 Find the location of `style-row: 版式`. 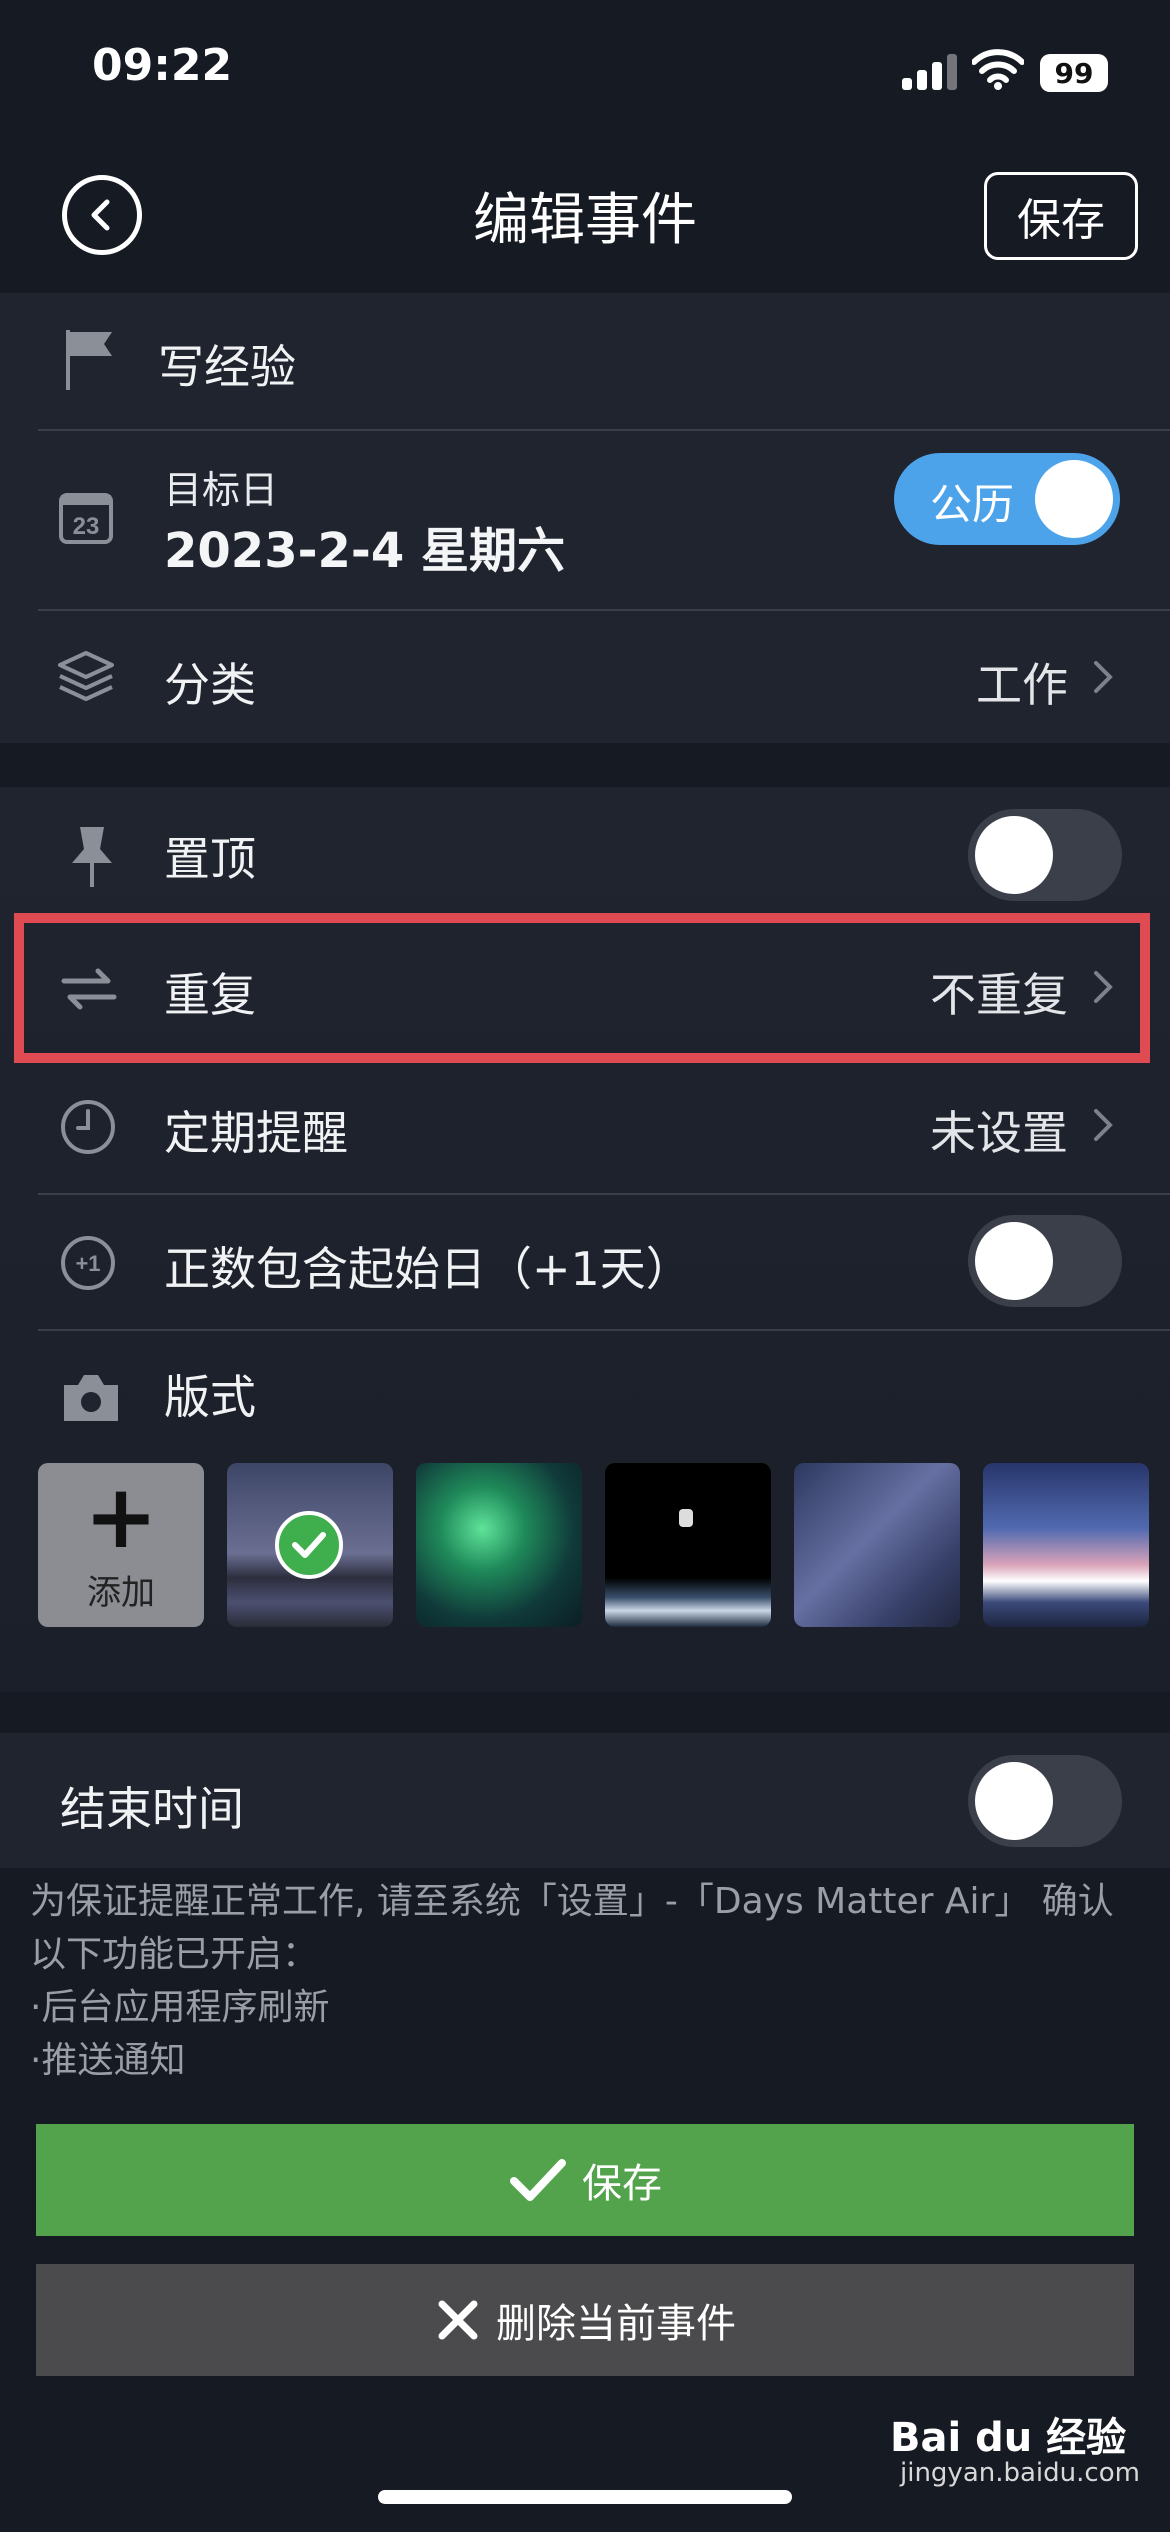

style-row: 版式 is located at coordinates (585, 1391).